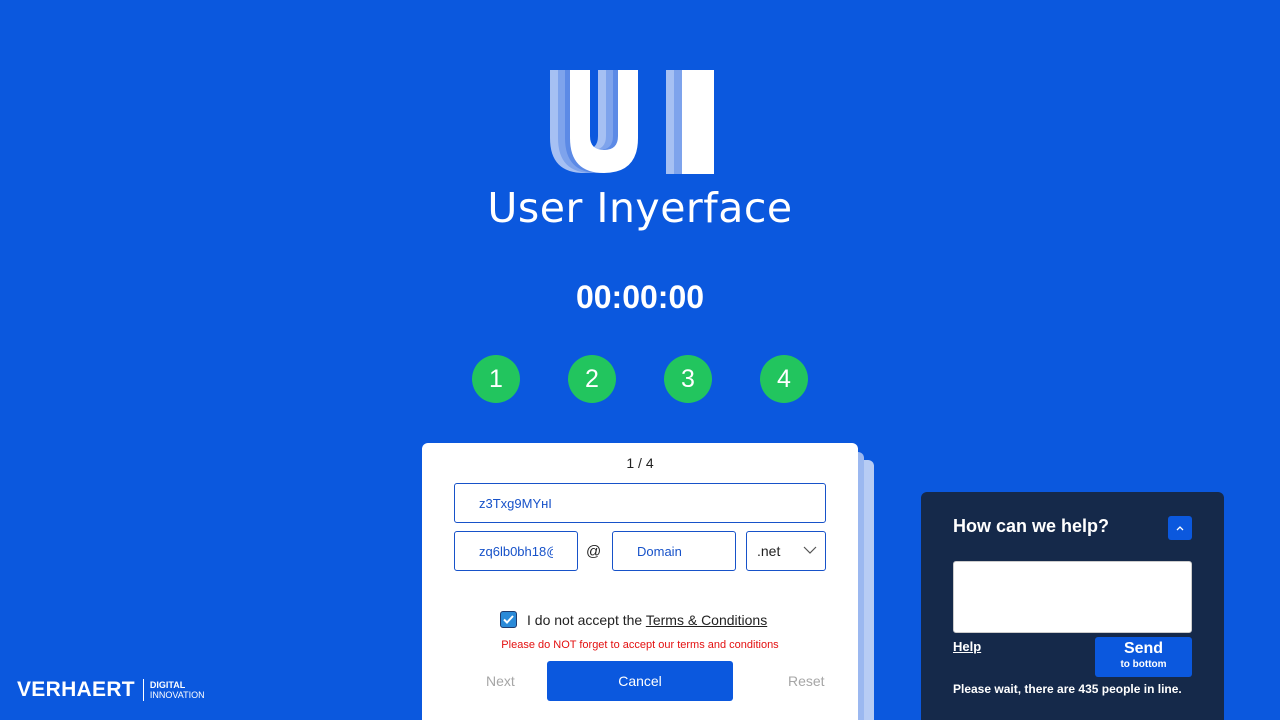 This screenshot has width=1280, height=720. Describe the element at coordinates (516, 551) in the screenshot. I see `email-input` at that location.